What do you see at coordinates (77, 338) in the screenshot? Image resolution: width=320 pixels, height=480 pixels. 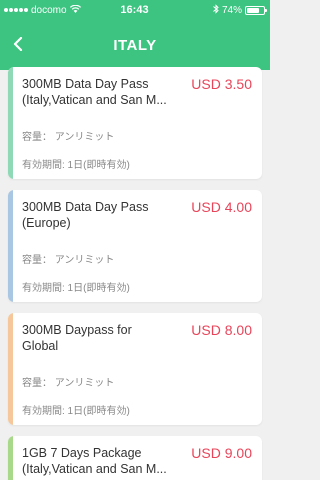 I see `plan-title: 300MB Daypass for Global` at bounding box center [77, 338].